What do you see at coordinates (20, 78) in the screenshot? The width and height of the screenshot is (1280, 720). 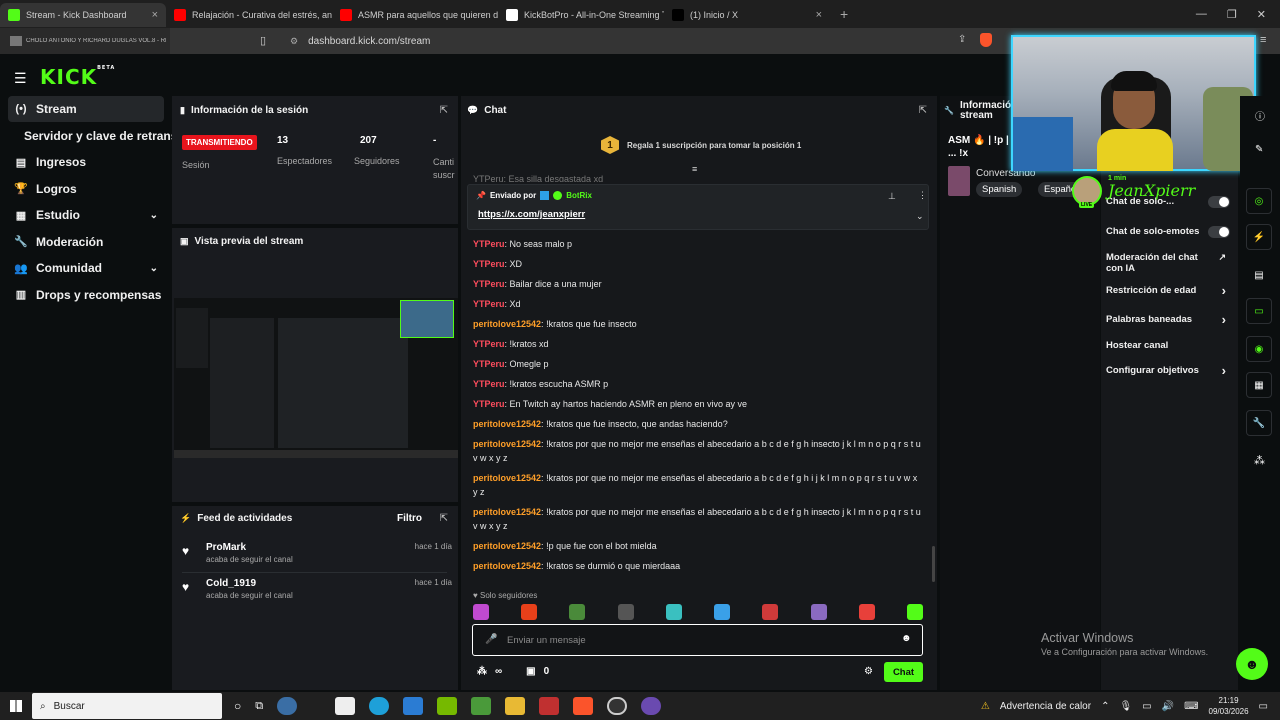 I see `hamburger-icon: ☰` at bounding box center [20, 78].